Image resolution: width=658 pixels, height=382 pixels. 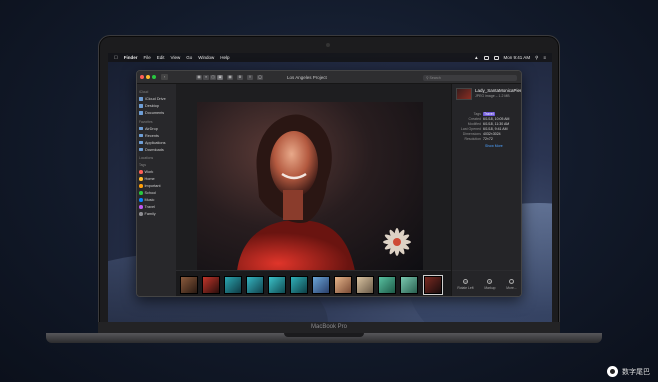 I want to click on sidebar-tag-music: Music, so click(x=156, y=200).